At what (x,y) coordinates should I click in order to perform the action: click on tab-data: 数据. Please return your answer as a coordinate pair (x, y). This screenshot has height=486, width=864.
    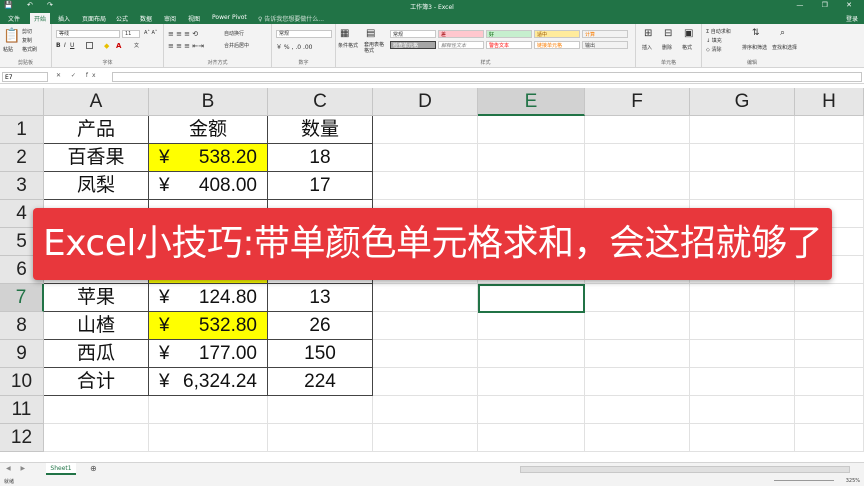
    Looking at the image, I should click on (146, 18).